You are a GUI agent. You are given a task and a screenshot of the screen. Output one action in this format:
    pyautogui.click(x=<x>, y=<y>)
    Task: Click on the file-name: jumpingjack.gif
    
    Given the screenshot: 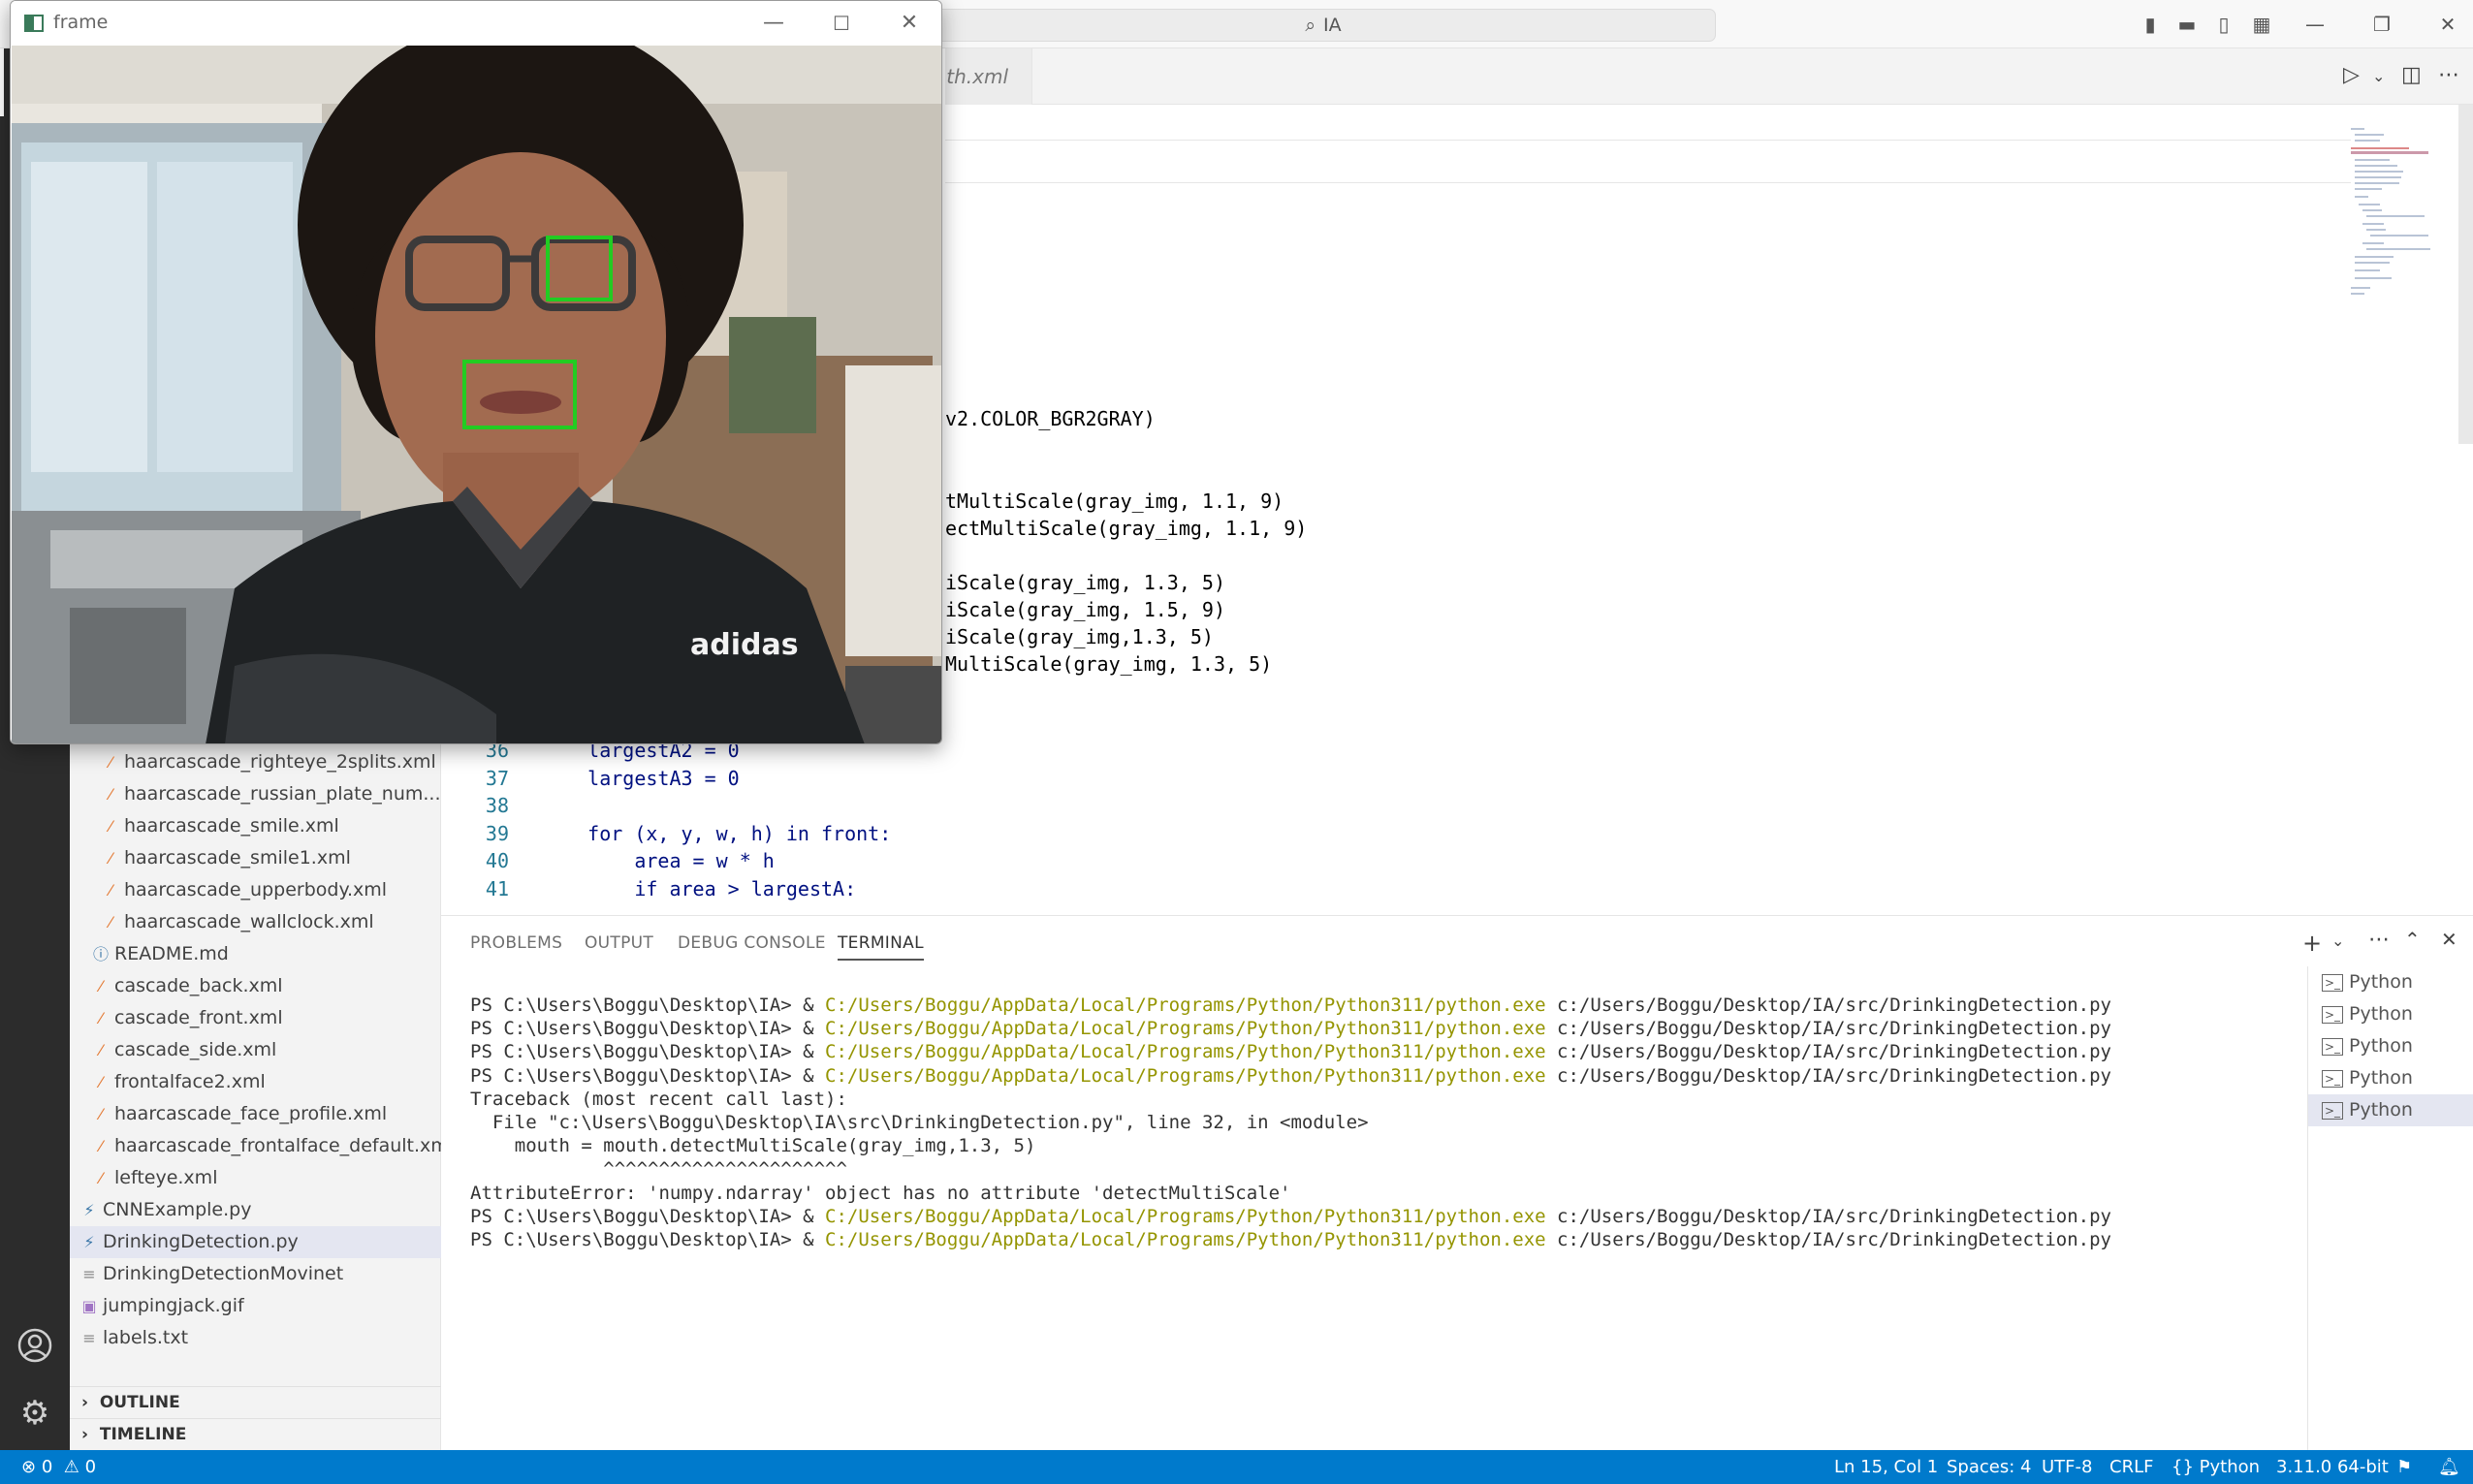 What is the action you would take?
    pyautogui.click(x=173, y=1305)
    